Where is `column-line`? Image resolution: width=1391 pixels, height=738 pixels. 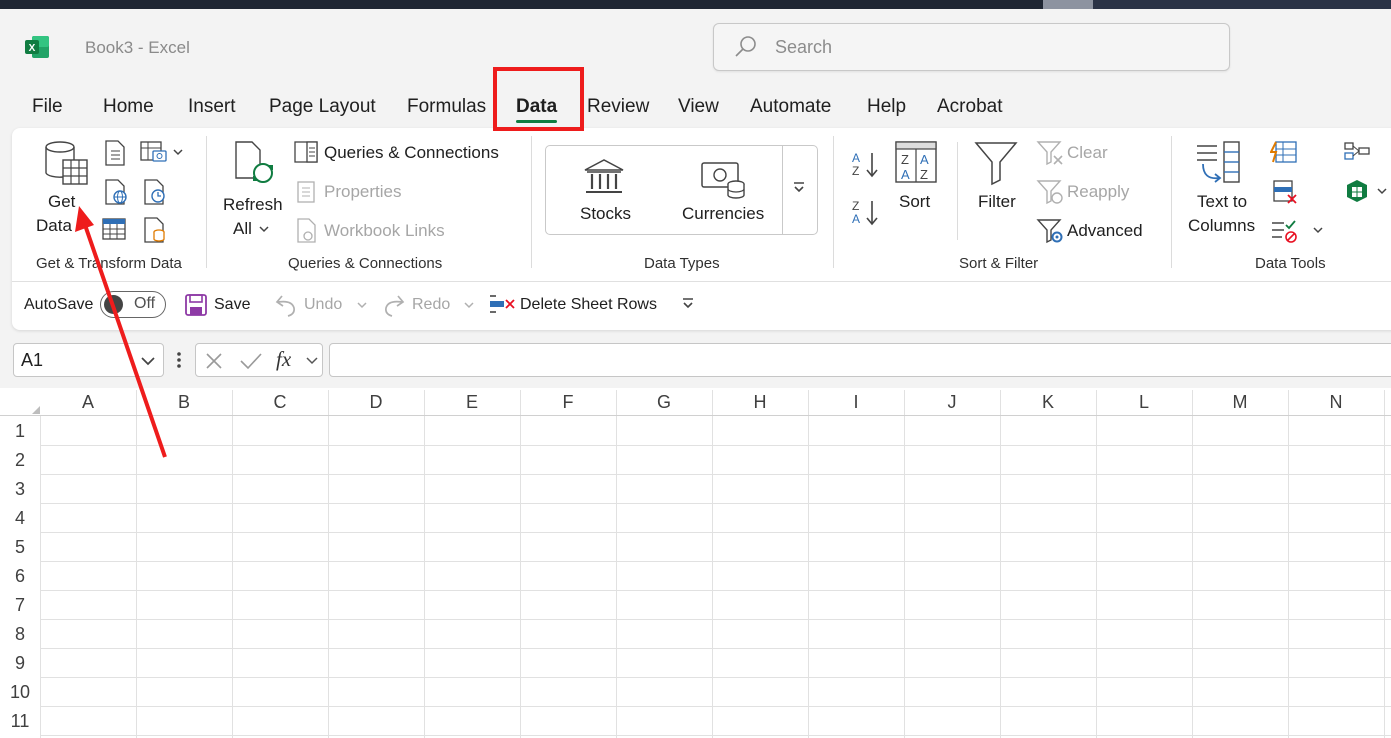
column-line is located at coordinates (232, 577).